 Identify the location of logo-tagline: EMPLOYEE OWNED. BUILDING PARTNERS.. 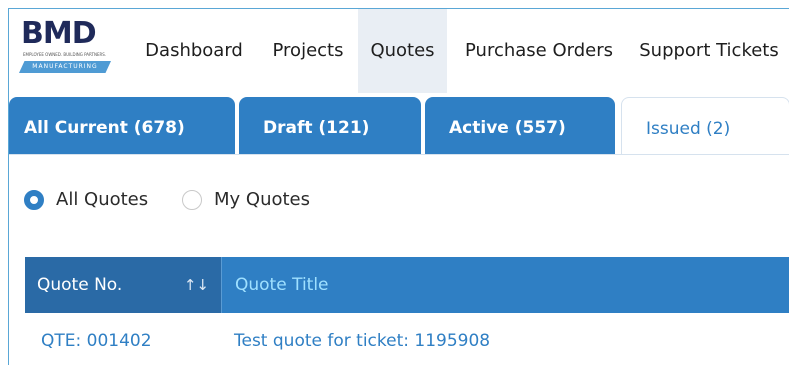
(65, 54).